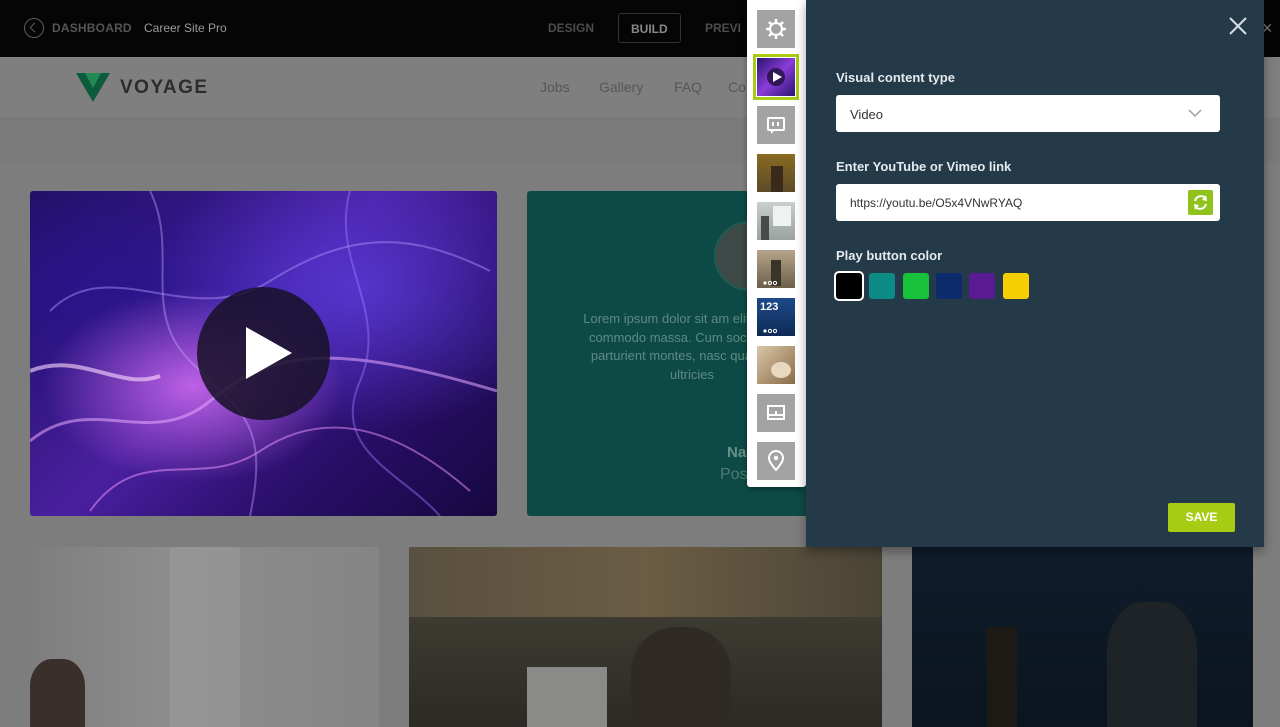 This screenshot has width=1280, height=727. What do you see at coordinates (34, 28) in the screenshot?
I see `back-arrow-icon` at bounding box center [34, 28].